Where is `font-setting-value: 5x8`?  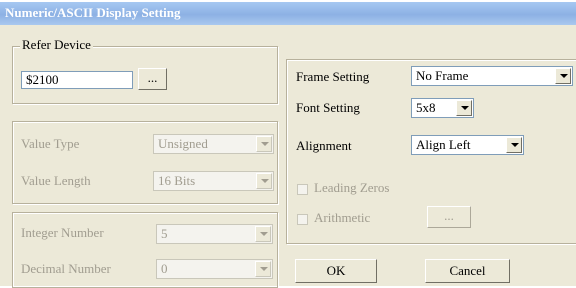 font-setting-value: 5x8 is located at coordinates (426, 107).